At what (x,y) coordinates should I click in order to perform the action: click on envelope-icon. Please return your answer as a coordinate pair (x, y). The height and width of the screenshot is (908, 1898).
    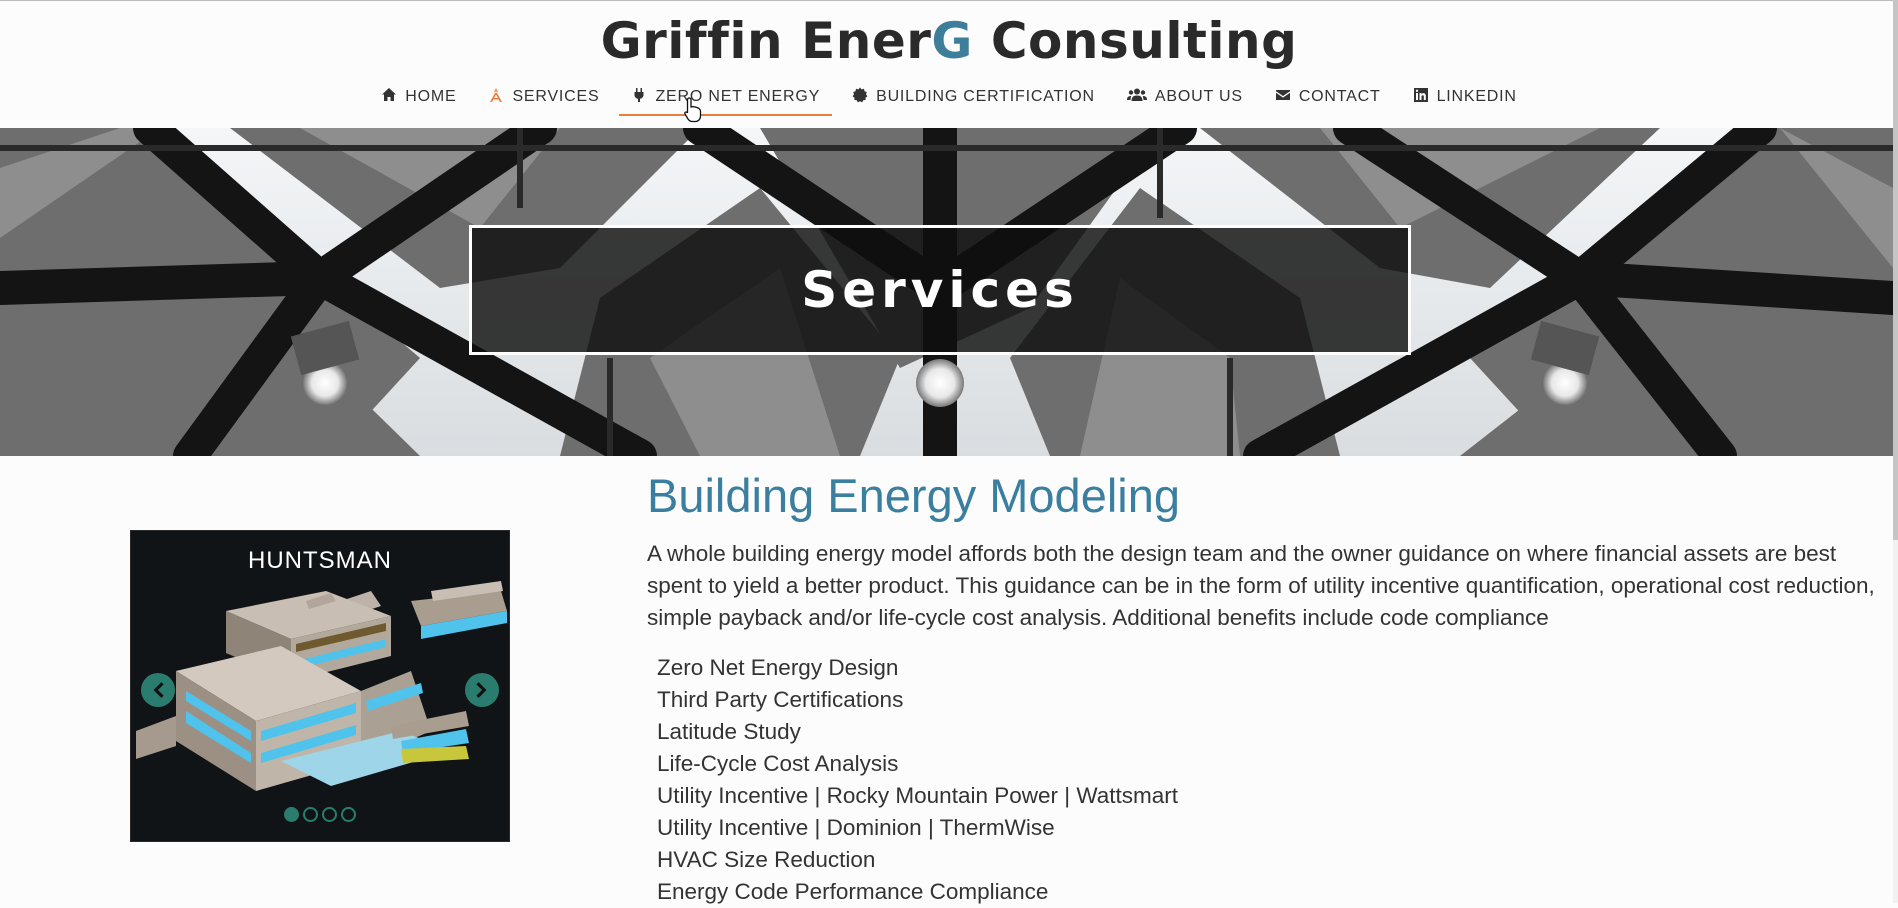
    Looking at the image, I should click on (1283, 97).